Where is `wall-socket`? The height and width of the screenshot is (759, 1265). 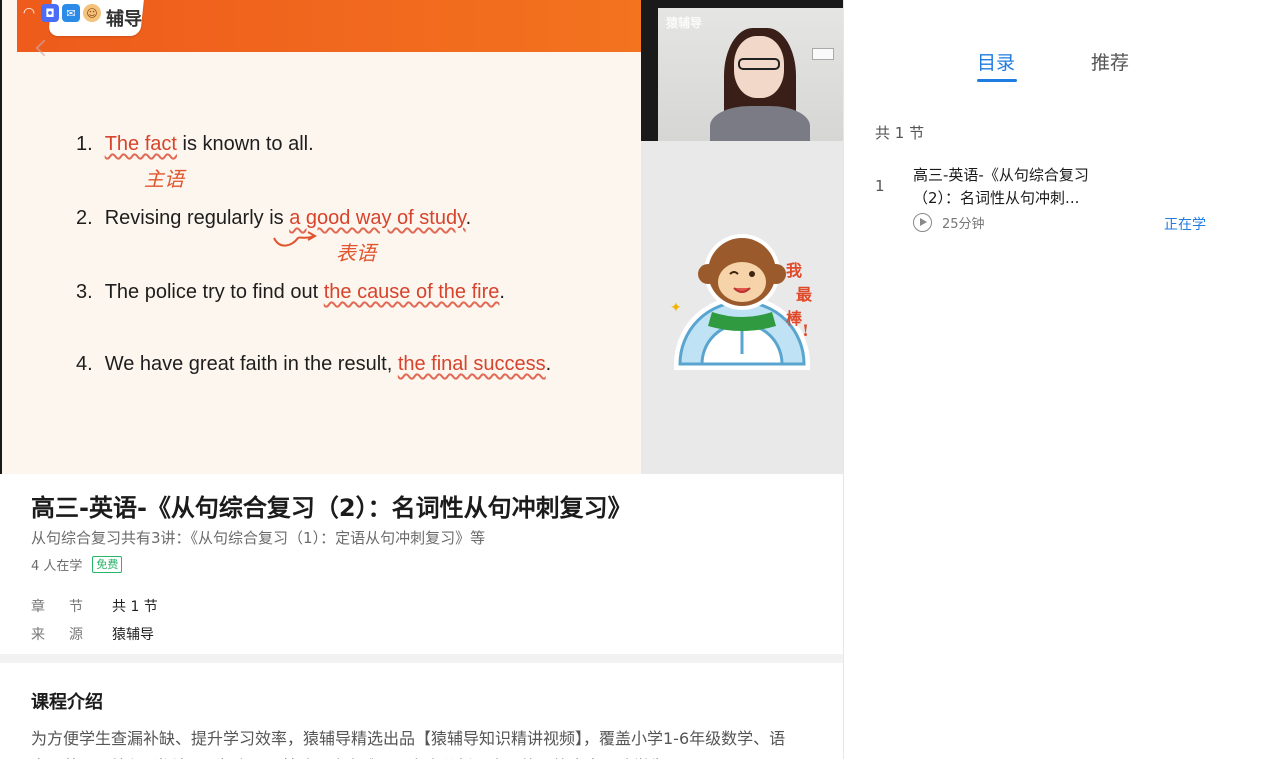
wall-socket is located at coordinates (823, 54).